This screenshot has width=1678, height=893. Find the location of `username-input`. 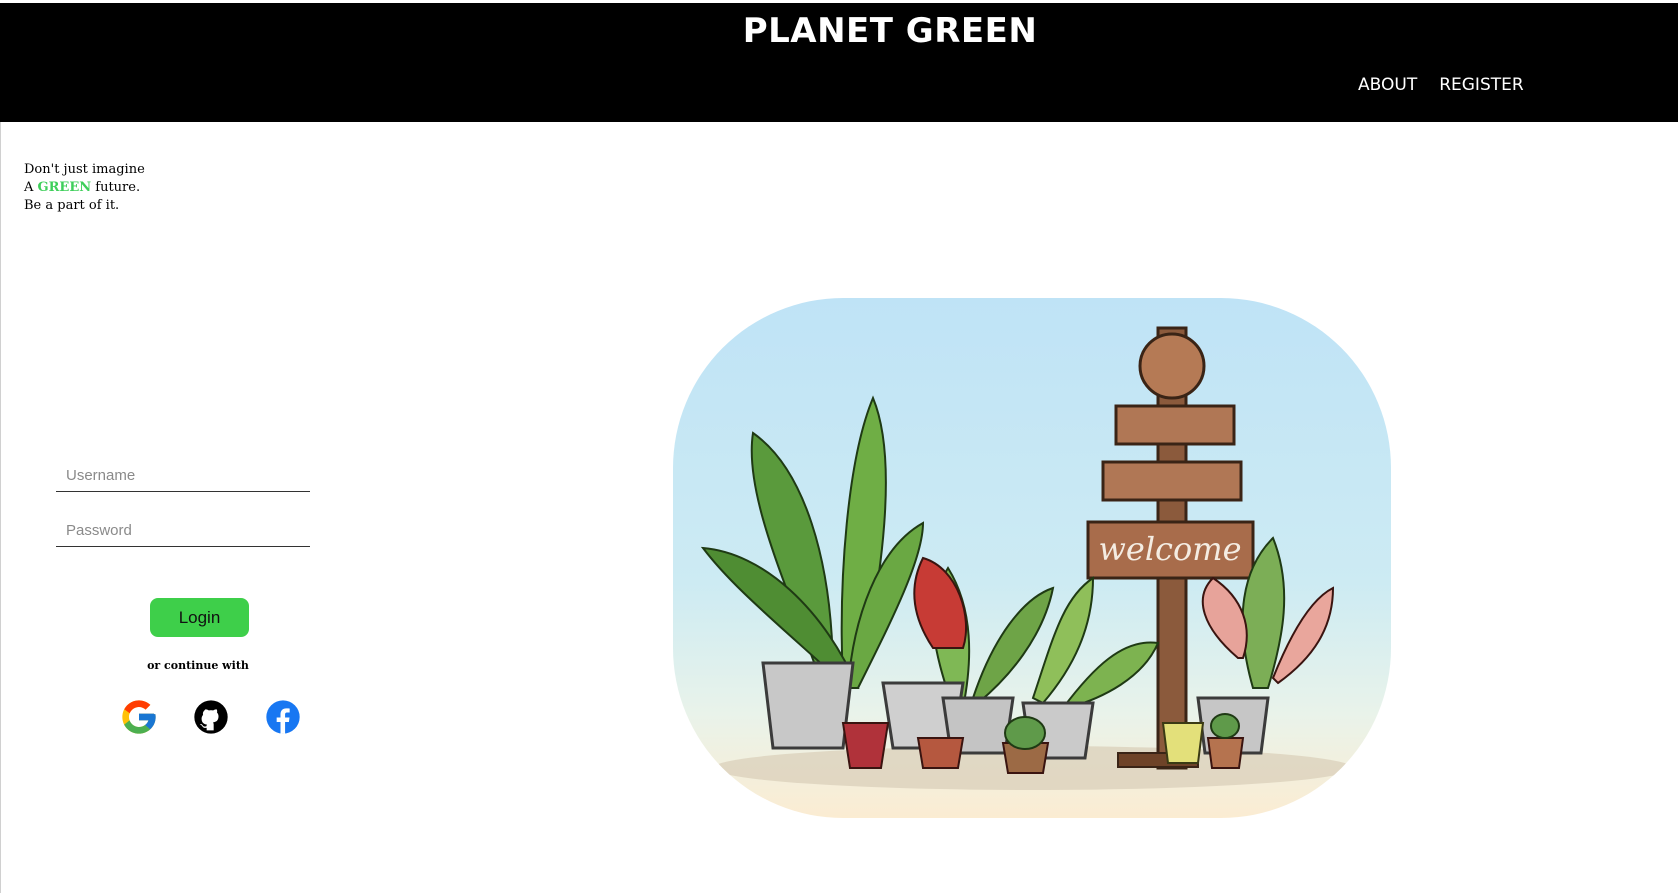

username-input is located at coordinates (183, 476).